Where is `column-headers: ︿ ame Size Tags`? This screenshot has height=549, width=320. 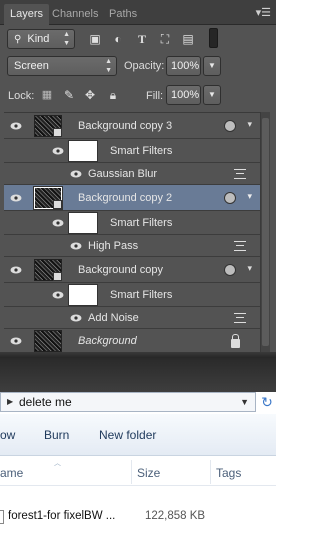 column-headers: ︿ ame Size Tags is located at coordinates (138, 471).